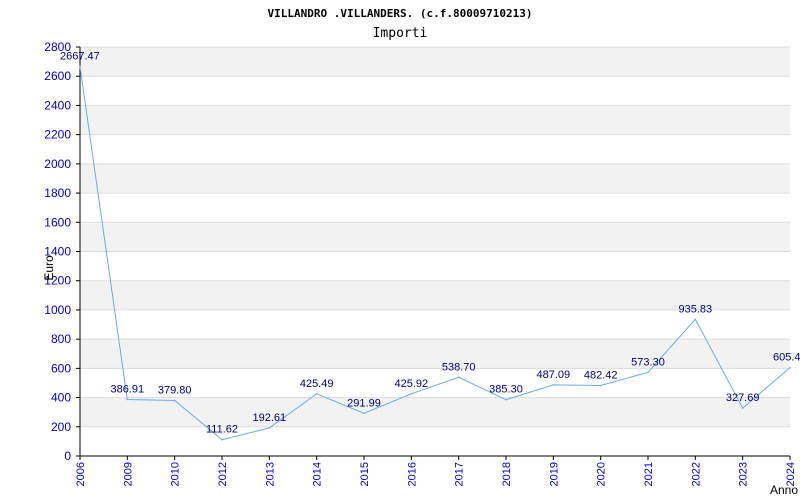 This screenshot has width=800, height=500. What do you see at coordinates (400, 13) in the screenshot?
I see `chart-title: VILLANDRO .VILLANDERS. (c.f.80009710213)` at bounding box center [400, 13].